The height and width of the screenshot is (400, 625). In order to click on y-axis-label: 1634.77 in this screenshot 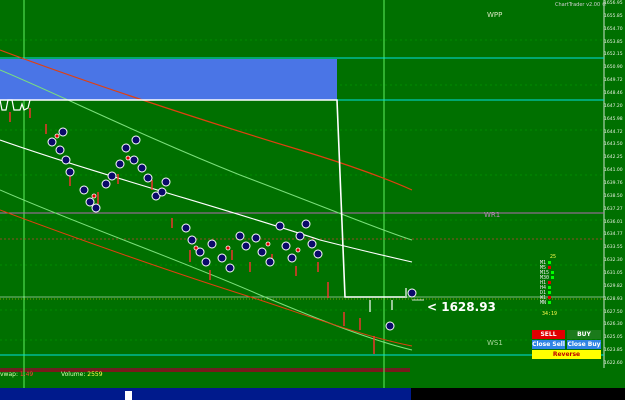, I will do `click(613, 235)`.